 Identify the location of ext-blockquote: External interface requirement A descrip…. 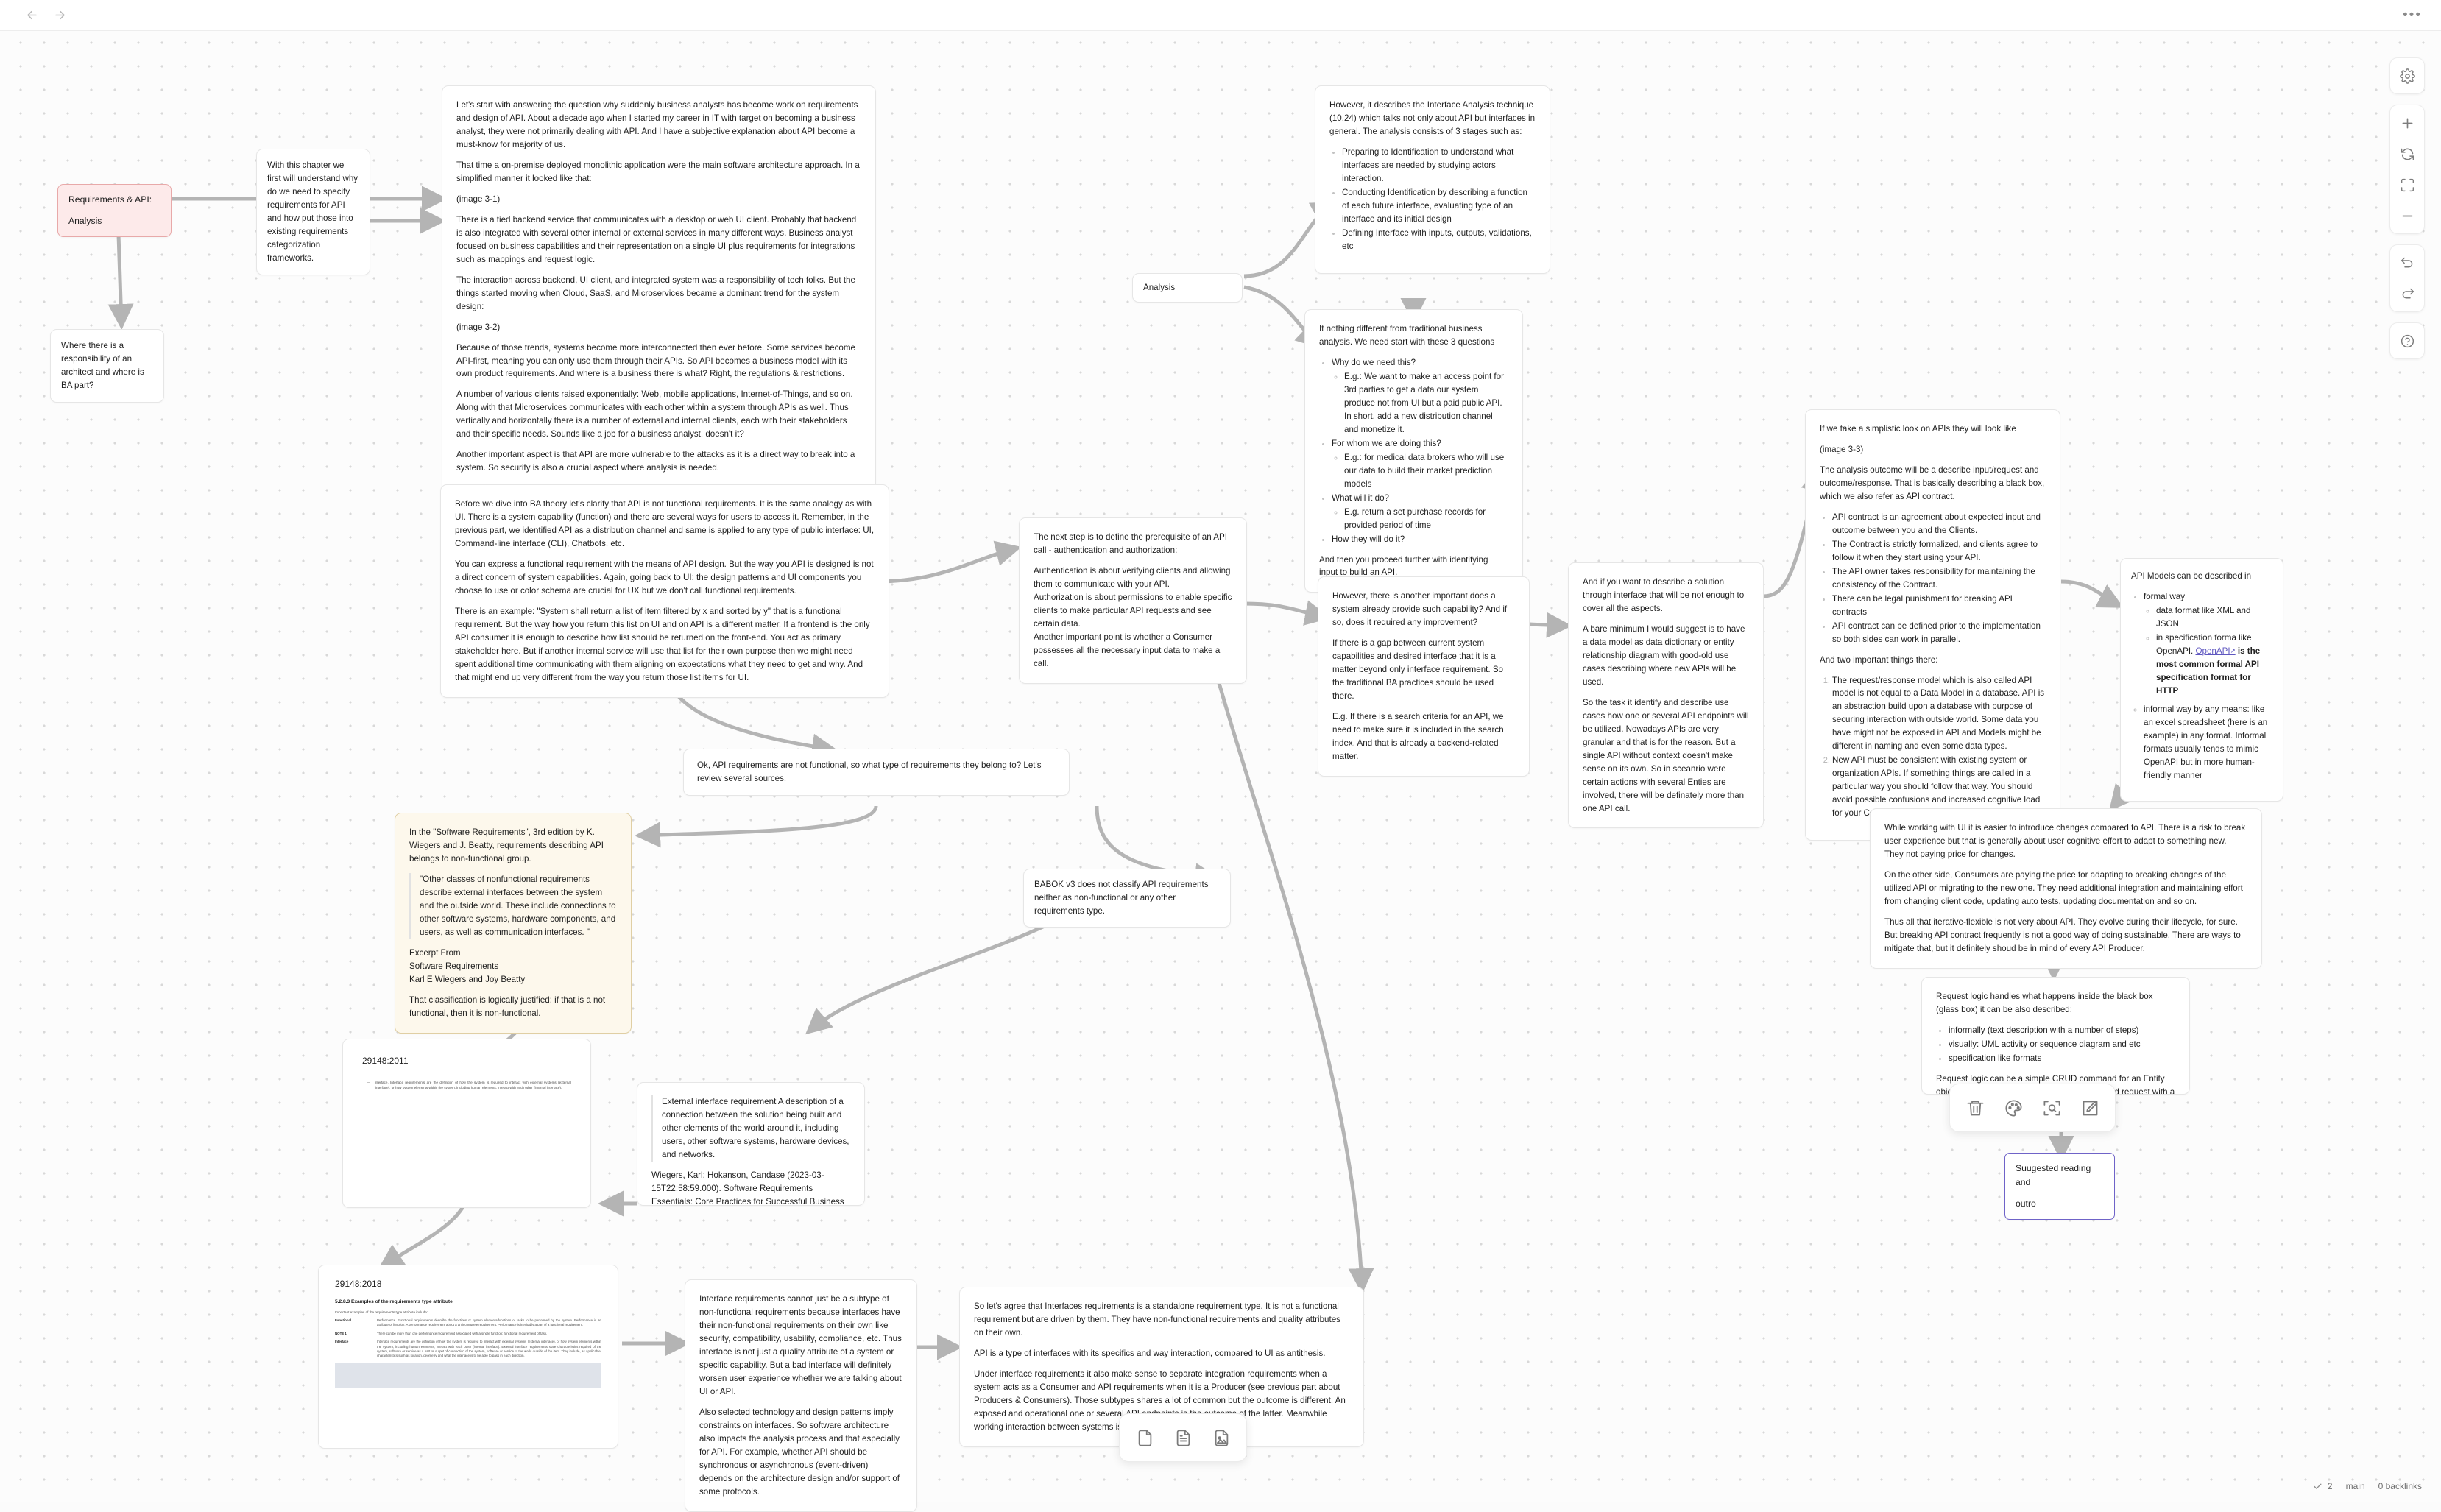
(750, 1128).